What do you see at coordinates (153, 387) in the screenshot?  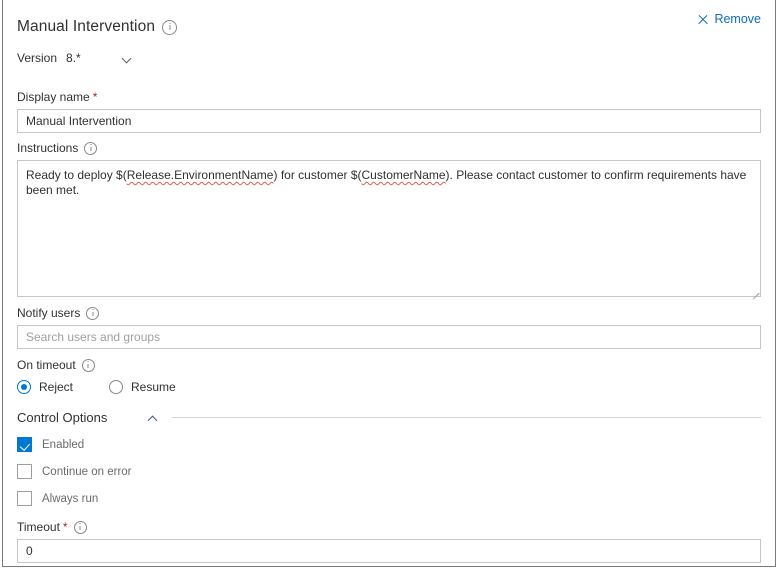 I see `radio-option-resume-label: Resume` at bounding box center [153, 387].